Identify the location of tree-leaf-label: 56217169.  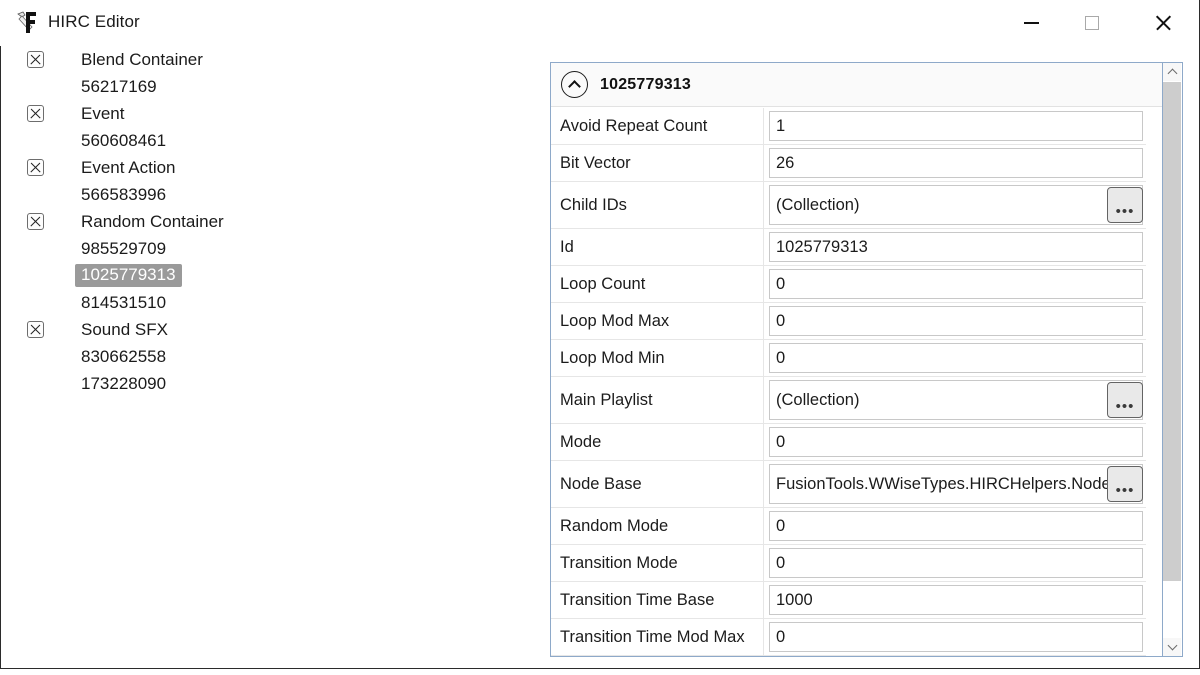
(119, 87).